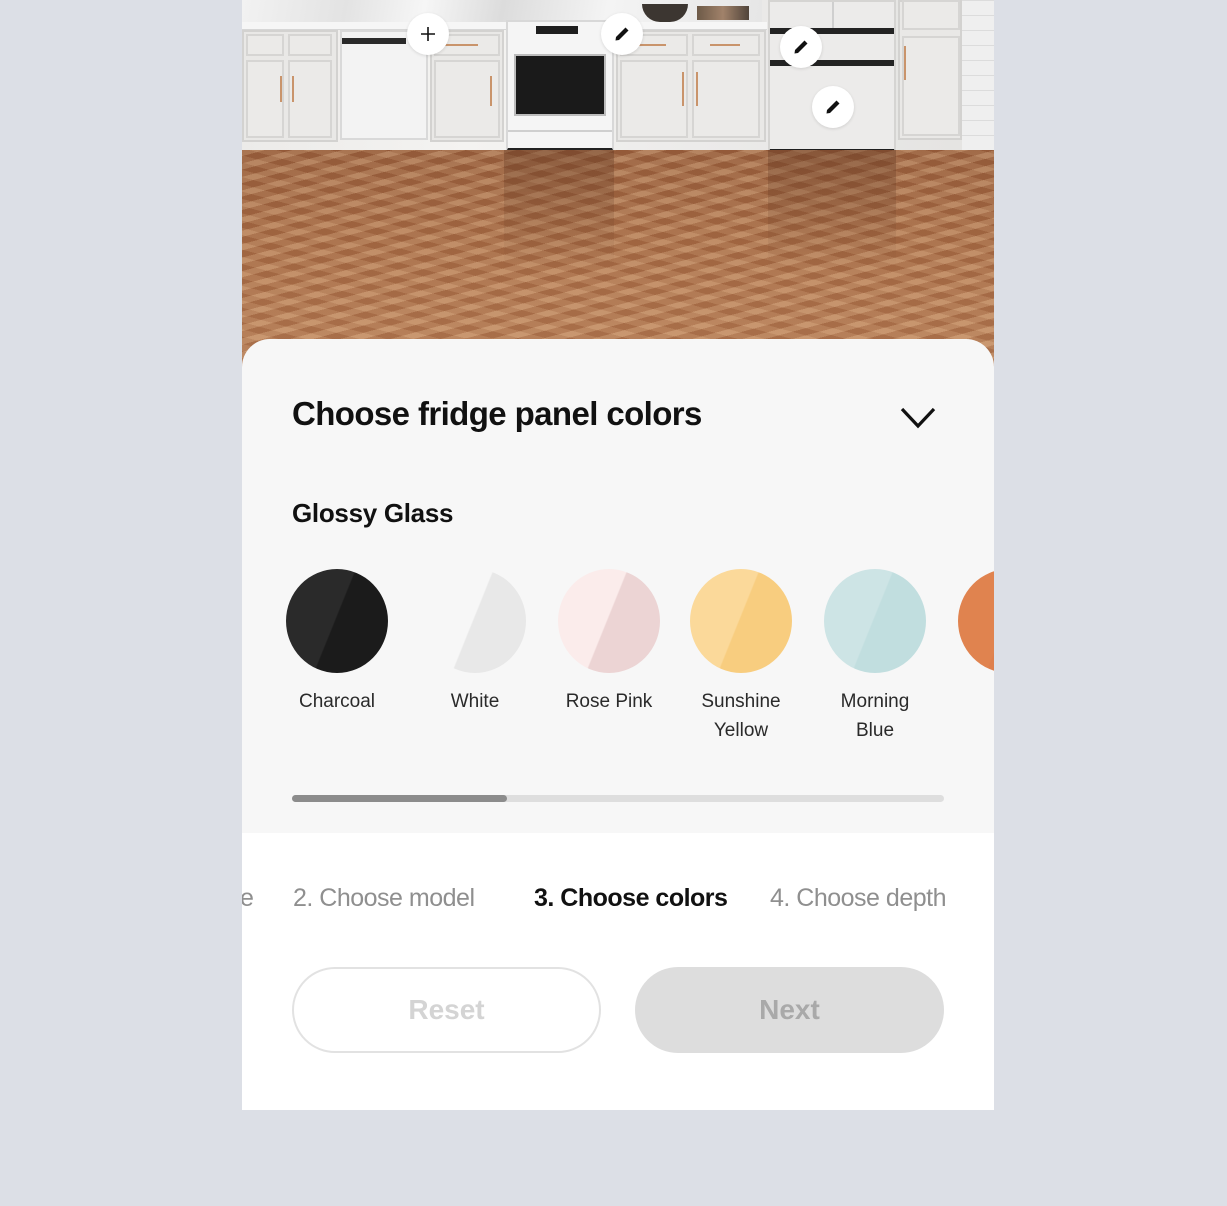 The width and height of the screenshot is (1227, 1206). I want to click on countertop, so click(504, 26).